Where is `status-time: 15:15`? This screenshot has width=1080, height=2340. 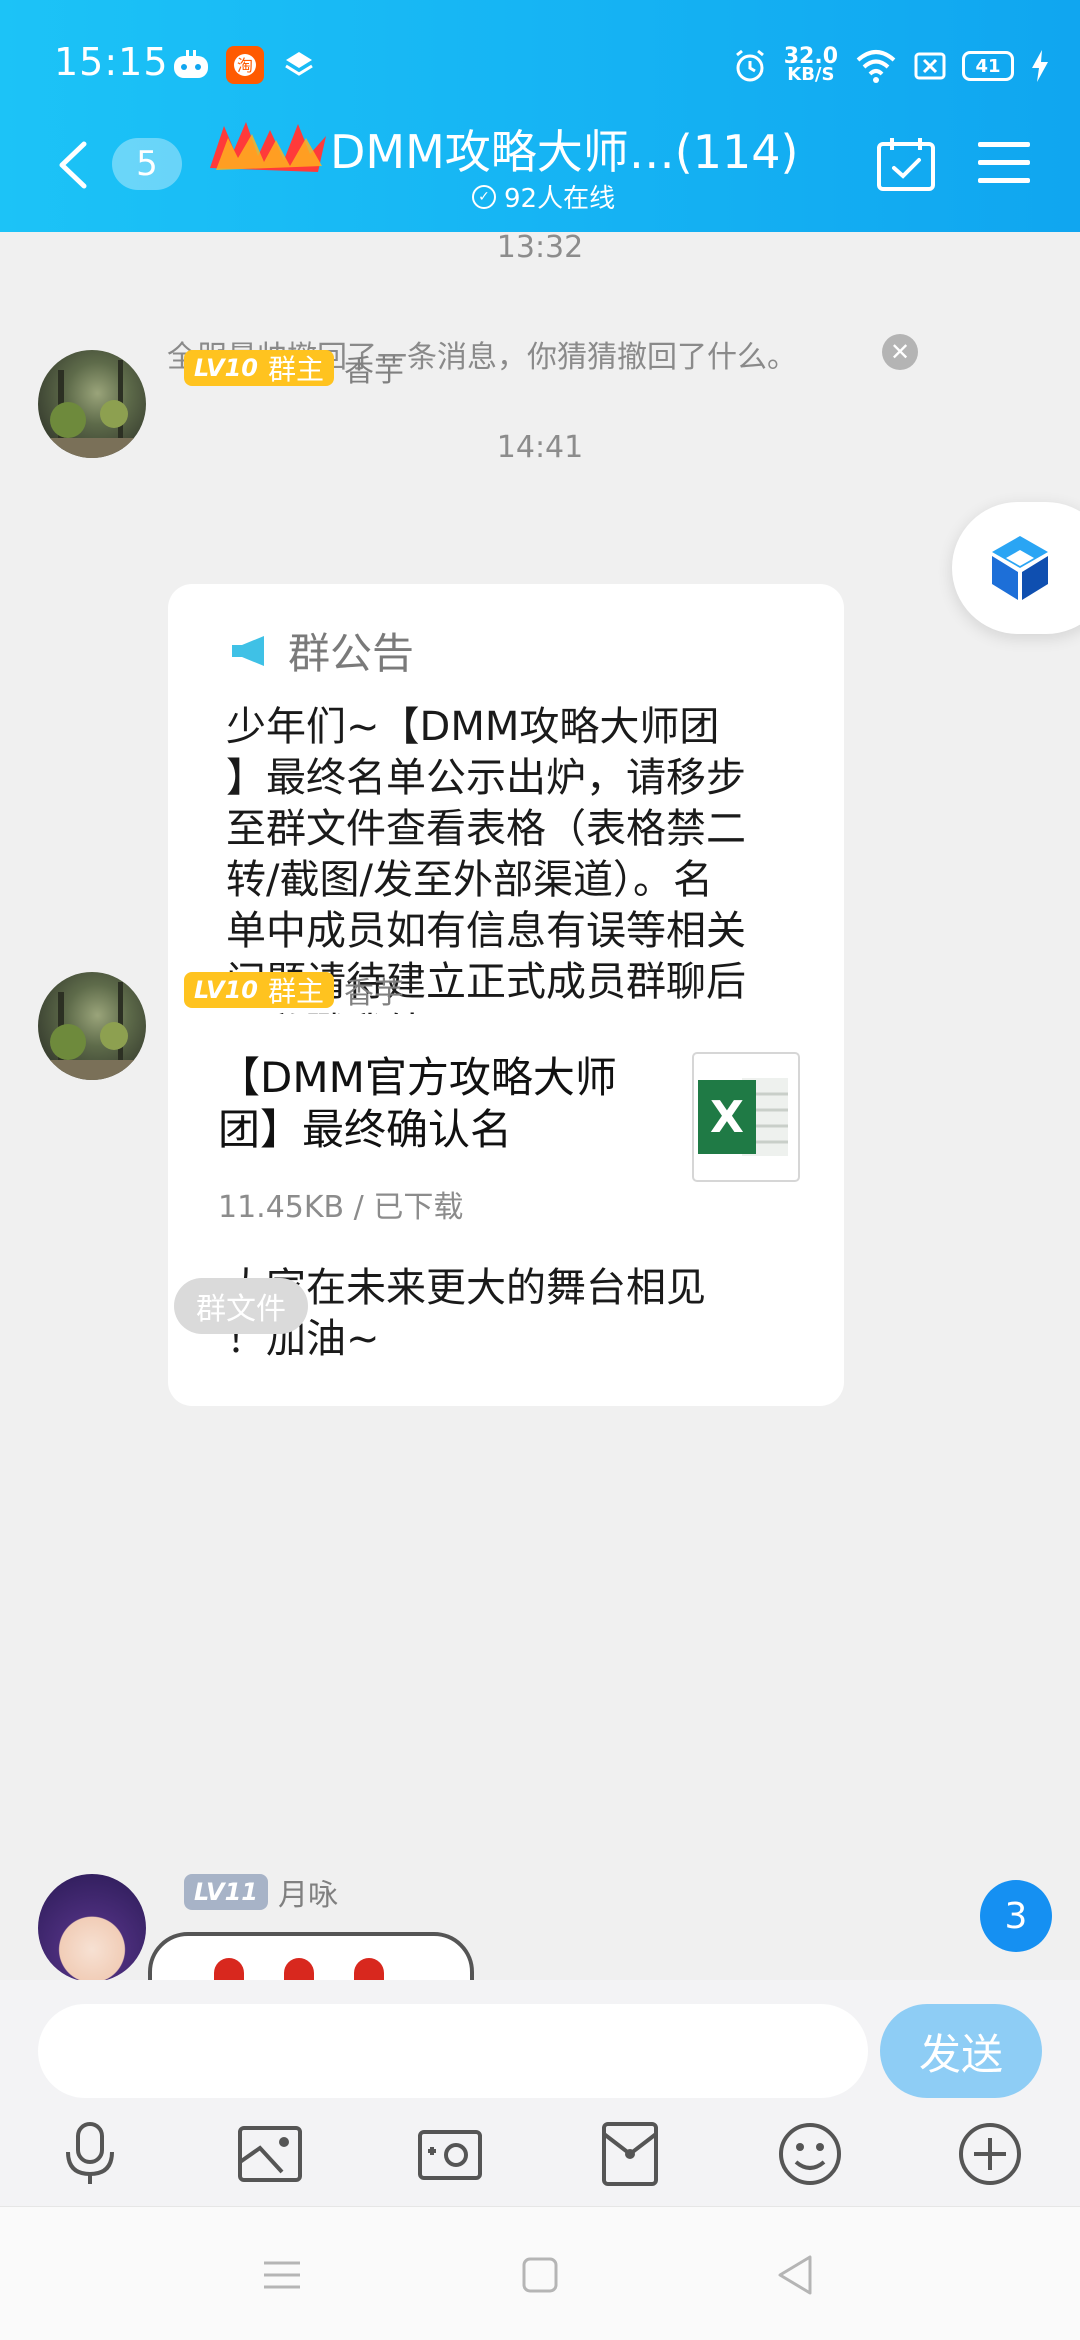 status-time: 15:15 is located at coordinates (111, 62).